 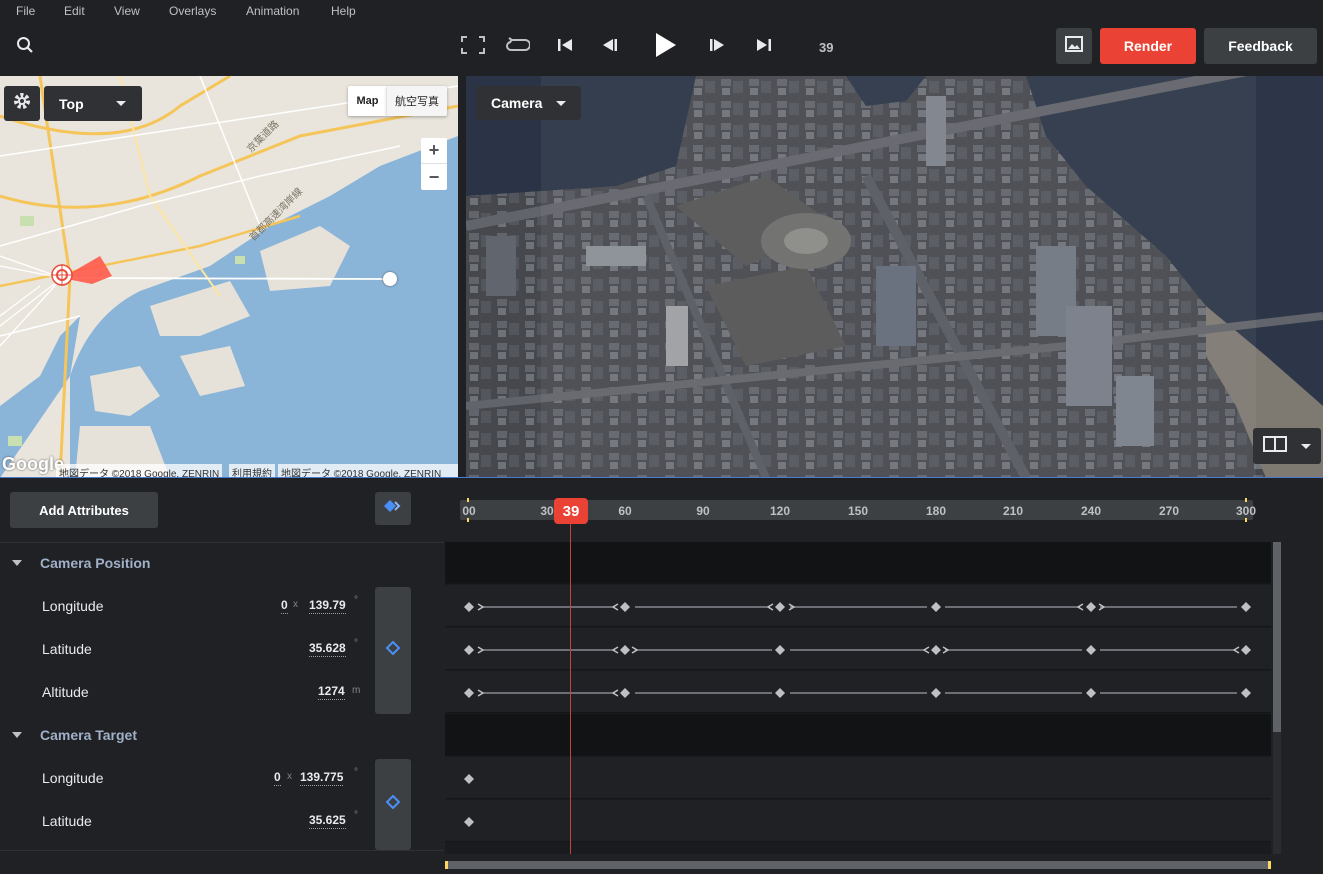 What do you see at coordinates (1246, 500) in the screenshot?
I see `range-end-marker` at bounding box center [1246, 500].